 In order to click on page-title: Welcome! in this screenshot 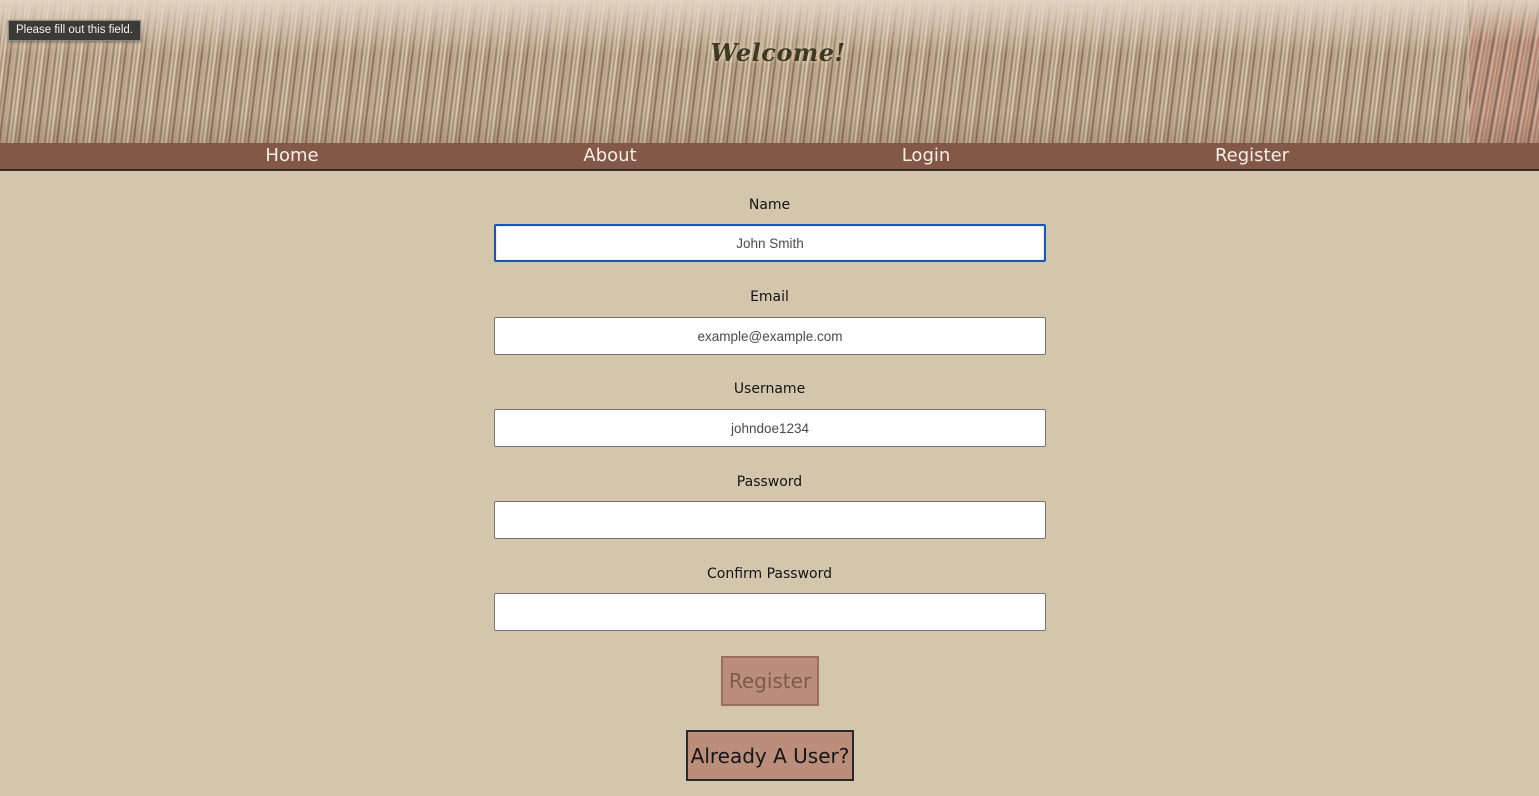, I will do `click(778, 52)`.